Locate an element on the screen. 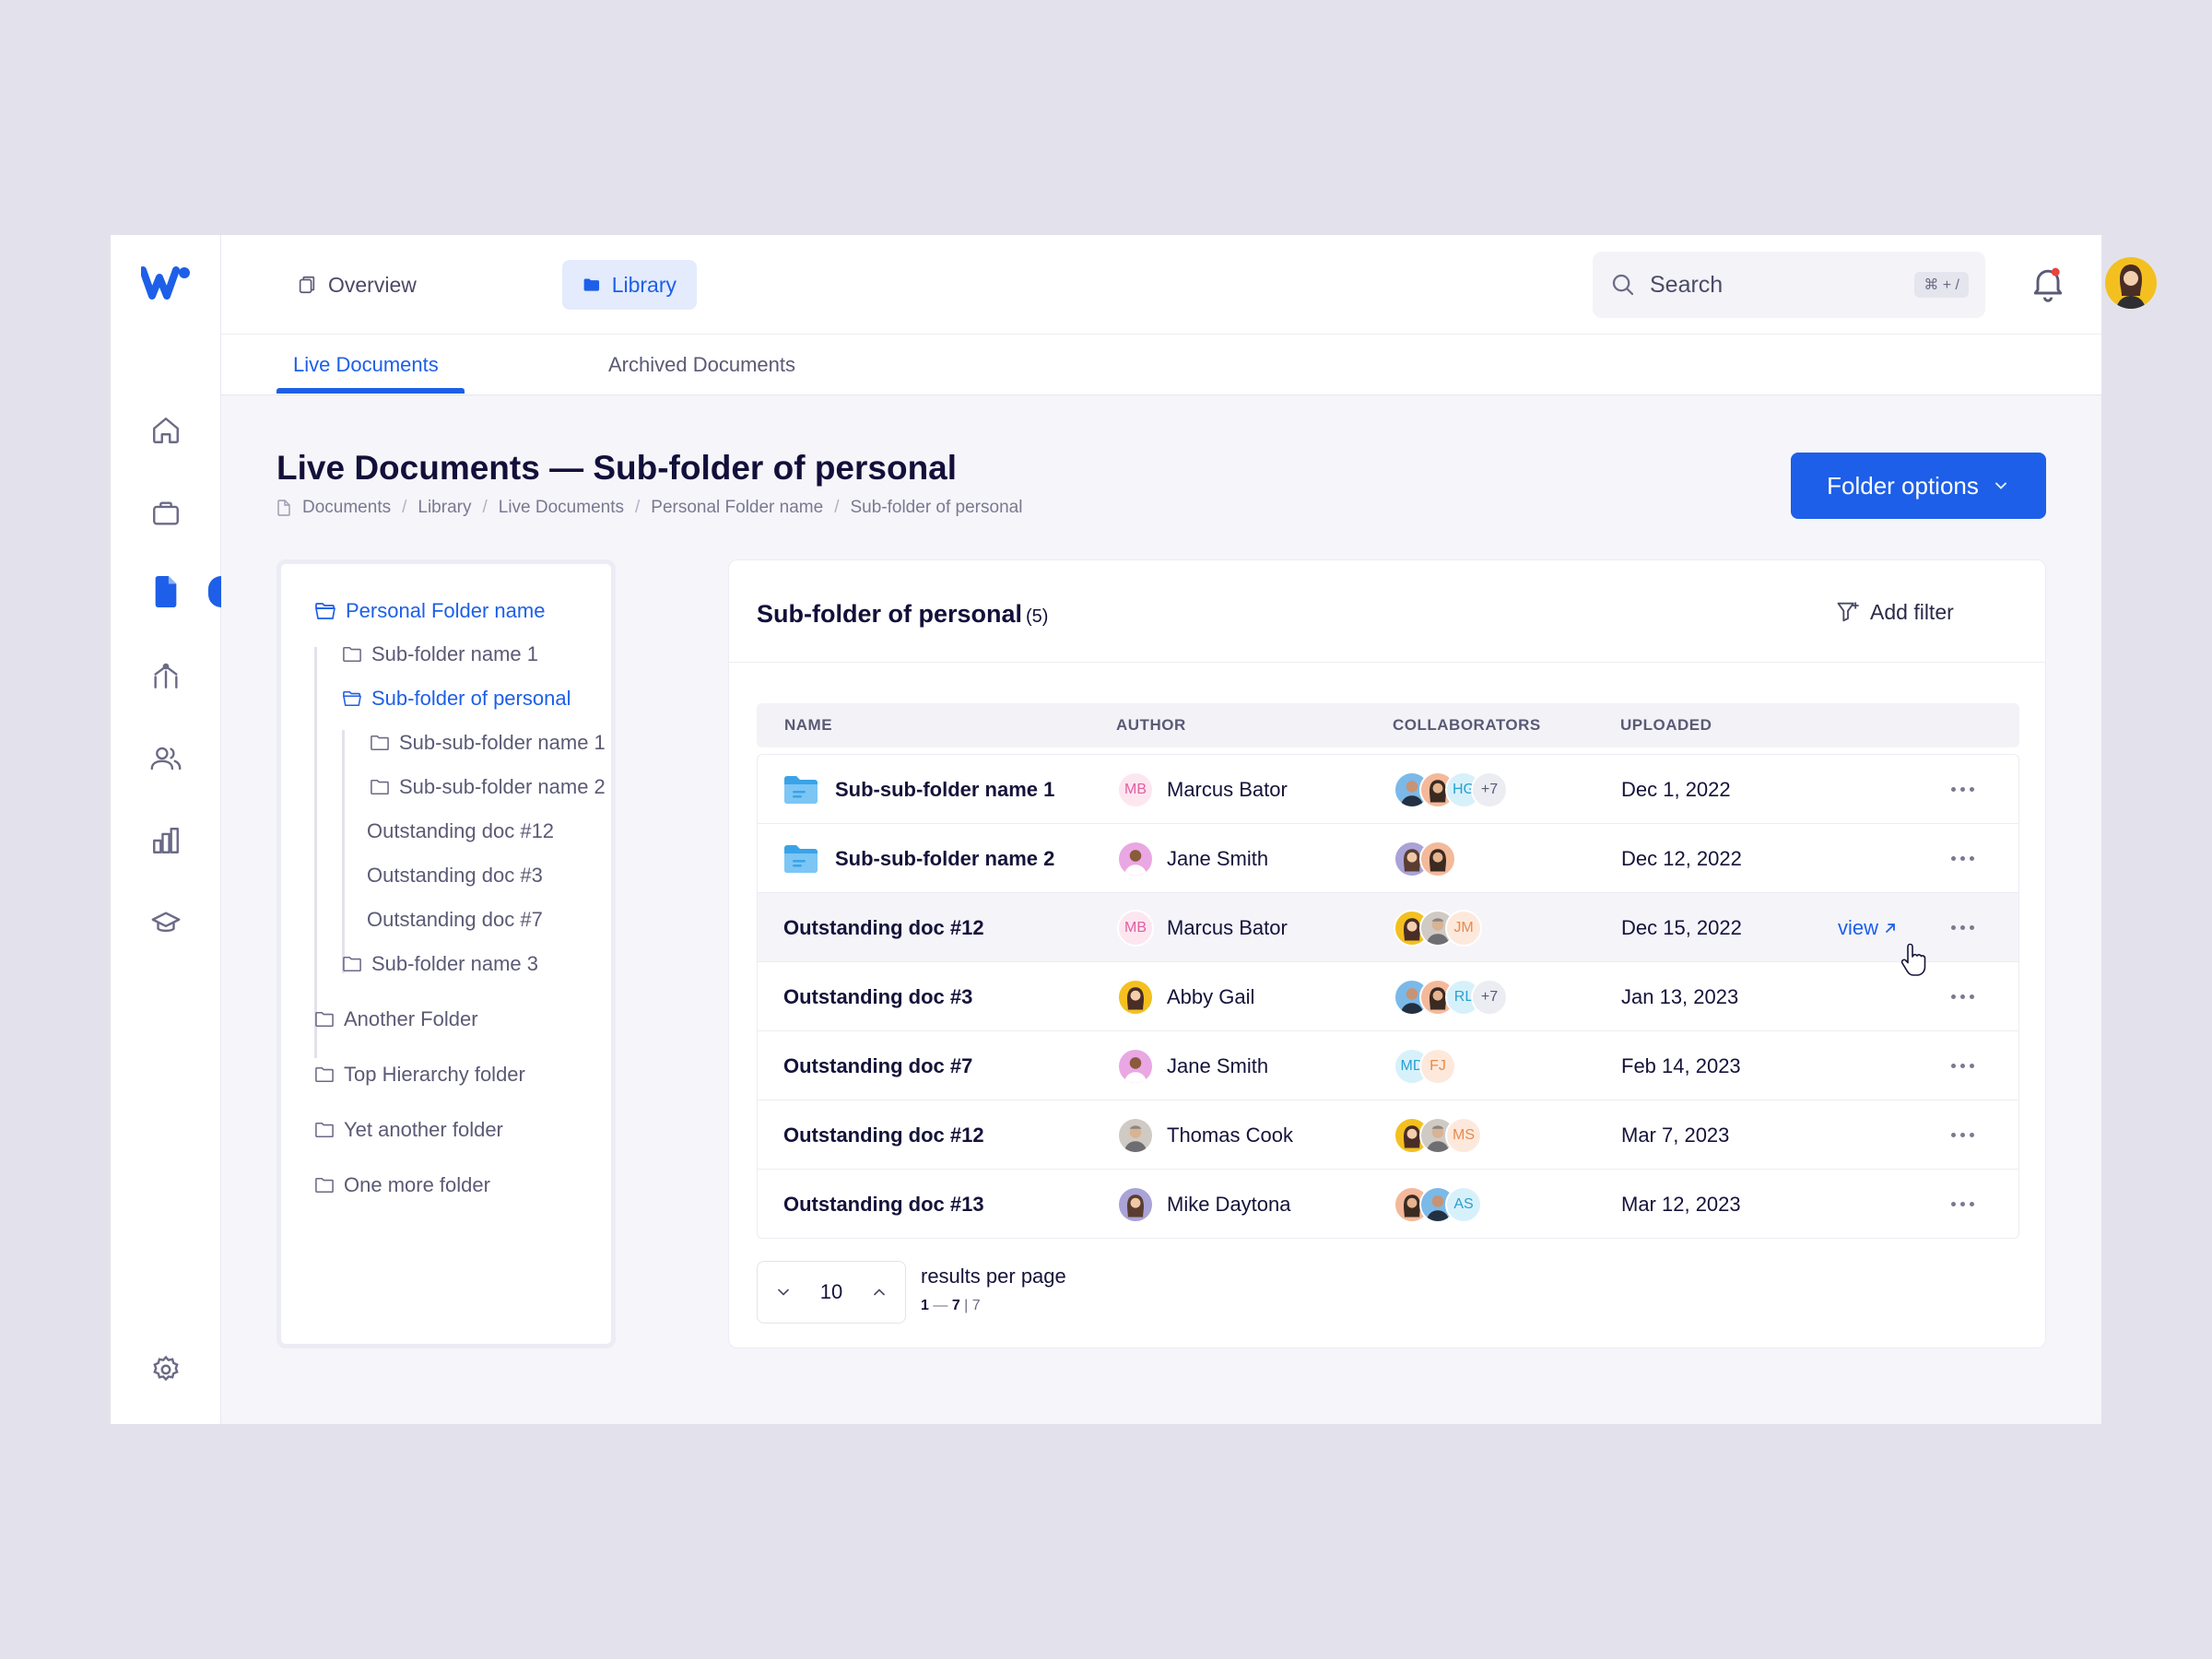 The image size is (2212, 1659). tree-item-label: Sub-sub-folder name 2 is located at coordinates (502, 786).